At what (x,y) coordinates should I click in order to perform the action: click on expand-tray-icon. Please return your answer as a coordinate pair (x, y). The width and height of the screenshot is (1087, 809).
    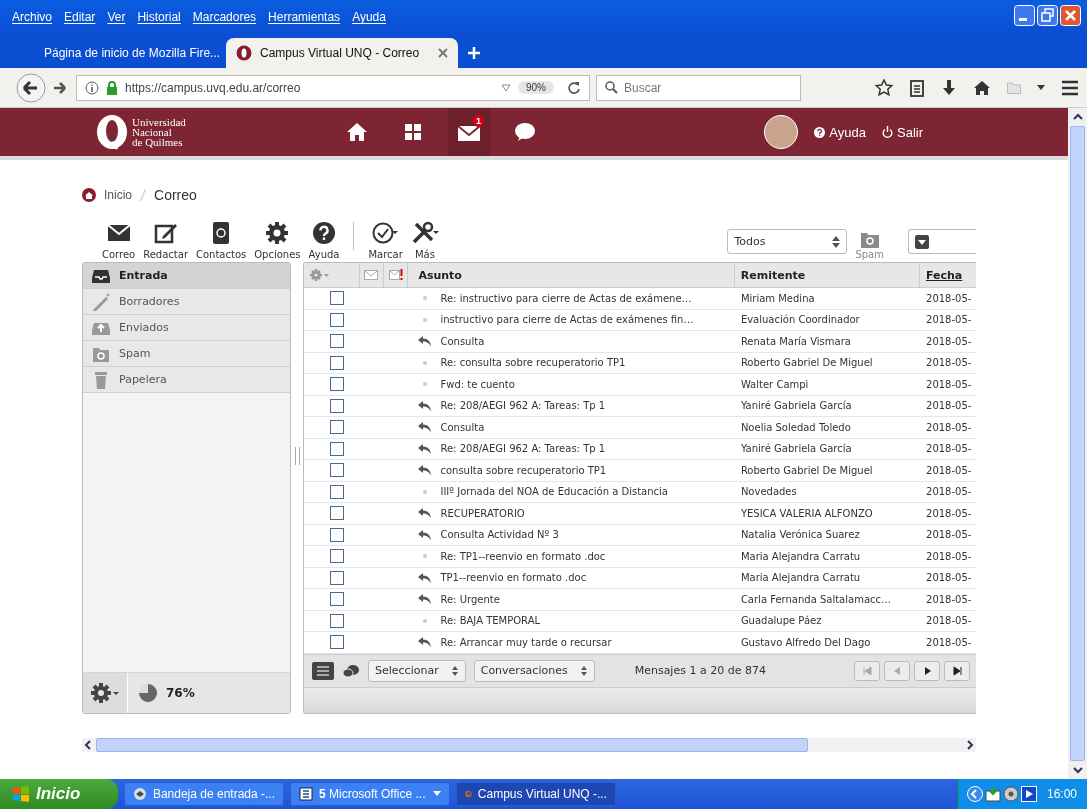
    Looking at the image, I should click on (974, 794).